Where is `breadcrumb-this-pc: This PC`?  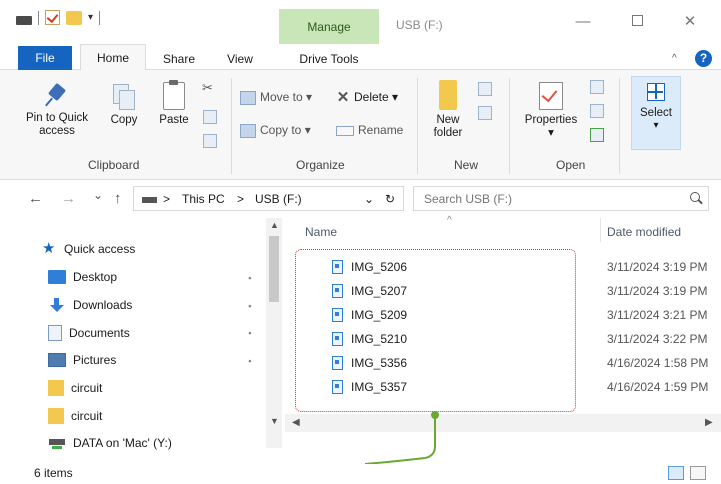 breadcrumb-this-pc: This PC is located at coordinates (203, 199).